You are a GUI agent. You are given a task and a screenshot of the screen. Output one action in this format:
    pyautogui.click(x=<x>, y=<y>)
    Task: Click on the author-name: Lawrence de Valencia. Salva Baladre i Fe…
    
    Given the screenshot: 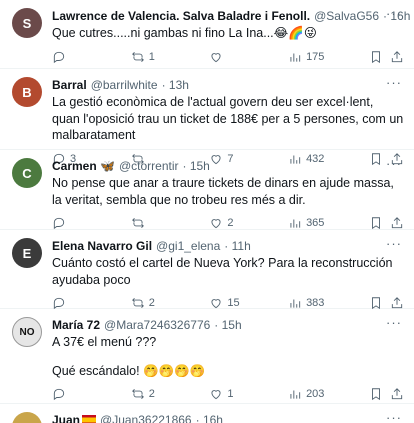 What is the action you would take?
    pyautogui.click(x=181, y=16)
    